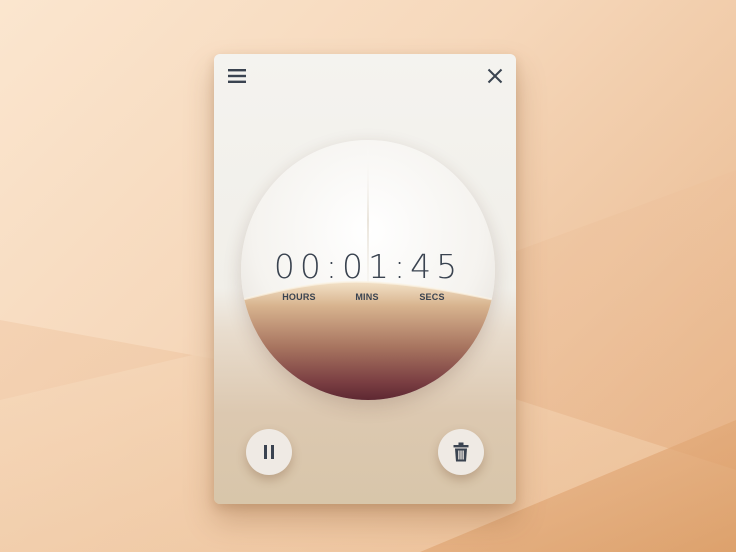 This screenshot has height=552, width=736. What do you see at coordinates (237, 76) in the screenshot?
I see `hamburger-menu-icon` at bounding box center [237, 76].